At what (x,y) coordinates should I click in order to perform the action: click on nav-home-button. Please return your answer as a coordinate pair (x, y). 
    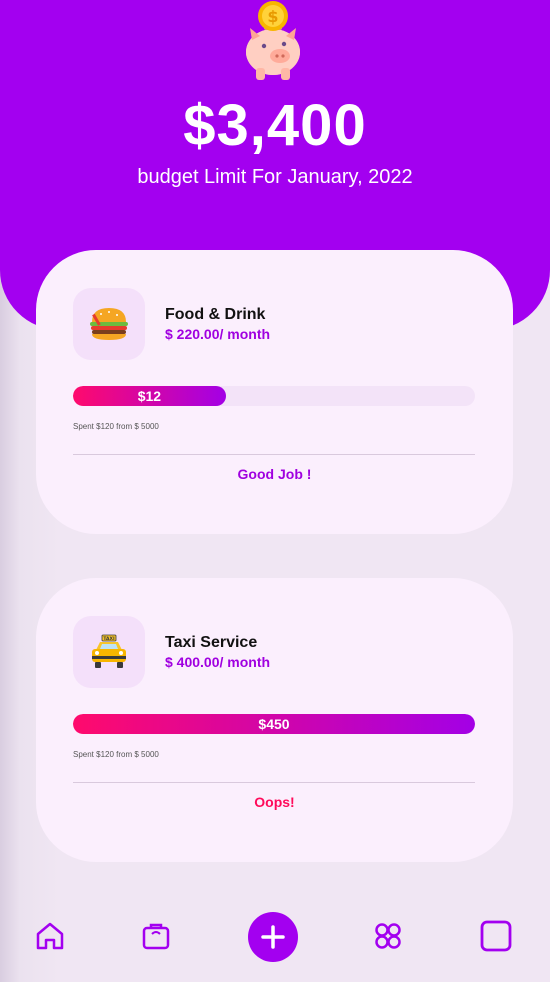
    Looking at the image, I should click on (50, 936).